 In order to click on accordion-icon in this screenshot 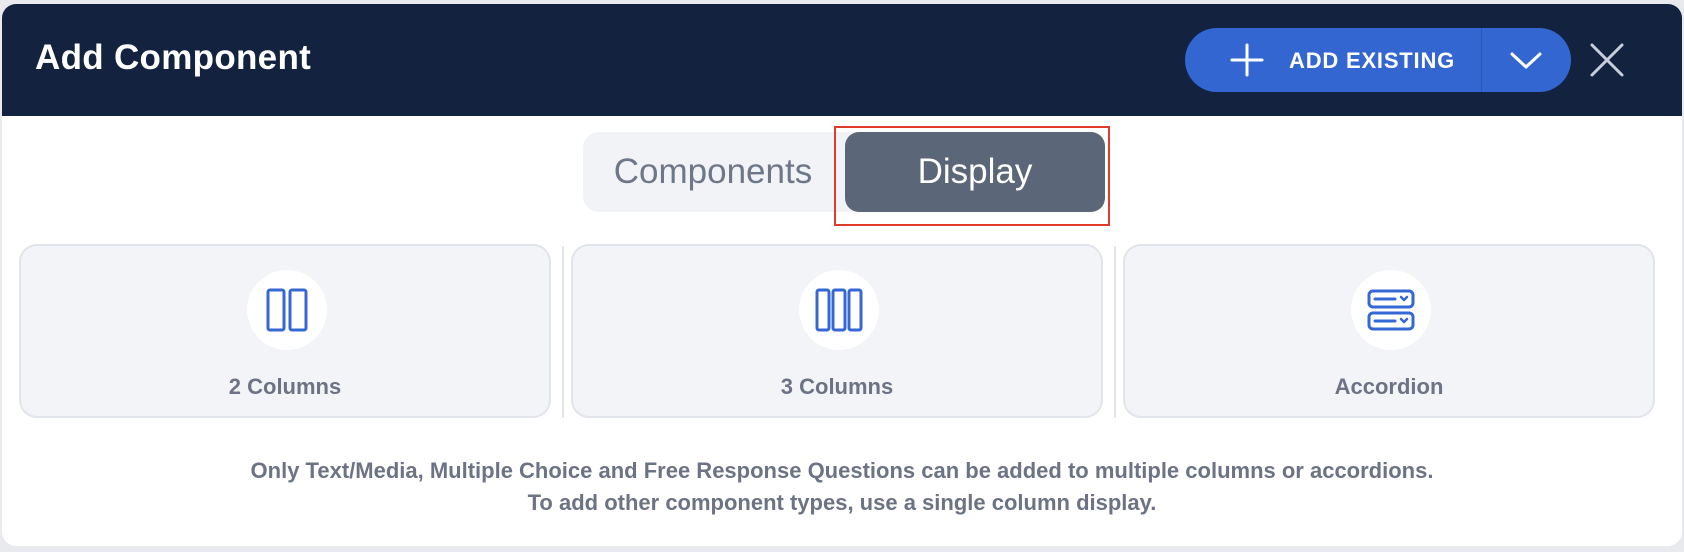, I will do `click(1391, 310)`.